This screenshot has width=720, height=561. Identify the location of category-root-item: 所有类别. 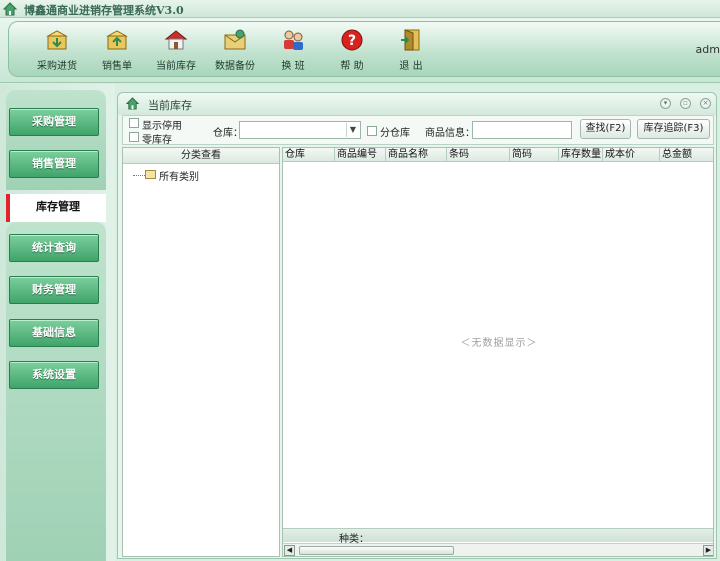
(179, 175).